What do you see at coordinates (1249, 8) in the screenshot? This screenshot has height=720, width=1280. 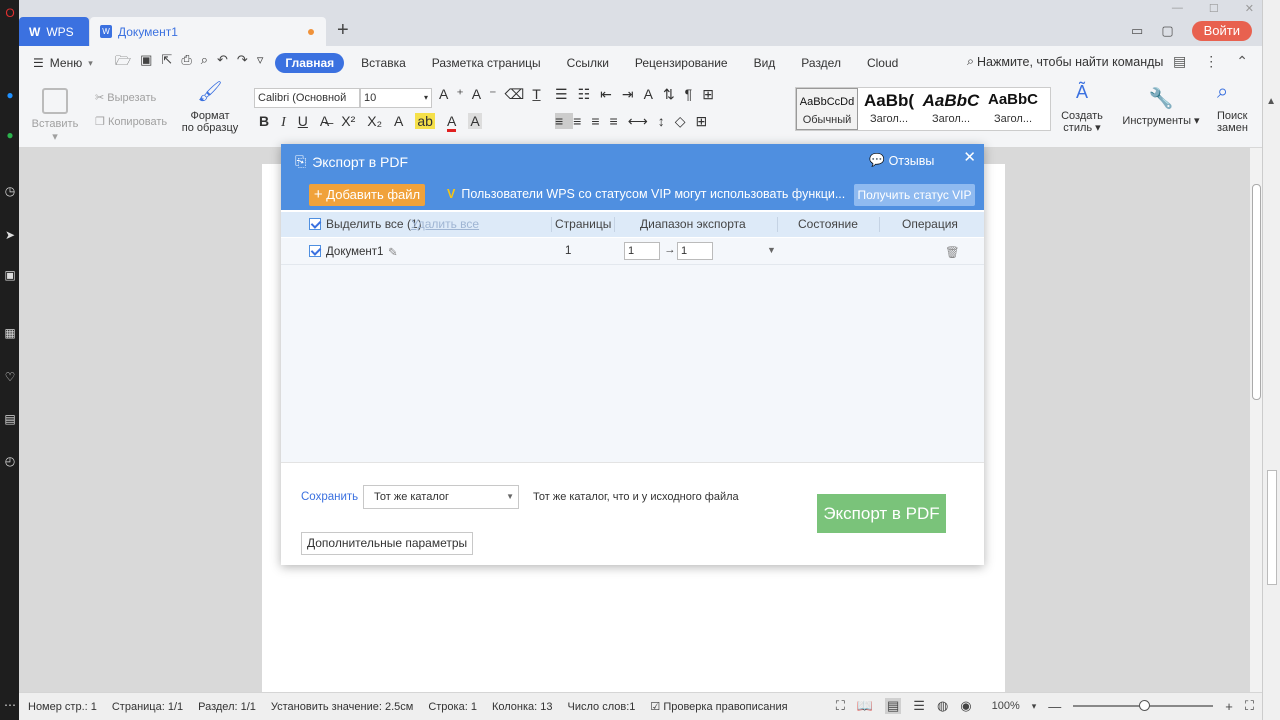 I see `close-window-icon: ✕` at bounding box center [1249, 8].